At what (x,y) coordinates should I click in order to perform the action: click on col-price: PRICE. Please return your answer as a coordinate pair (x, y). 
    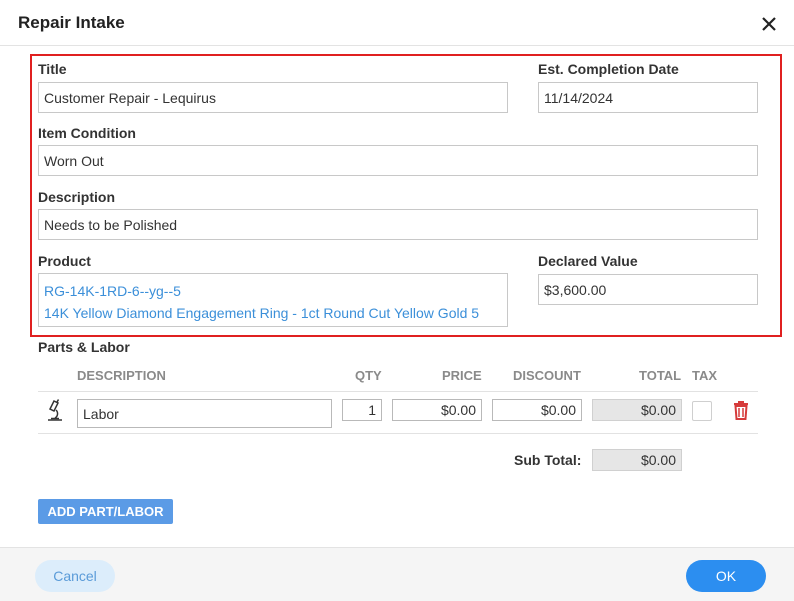
    Looking at the image, I should click on (462, 375).